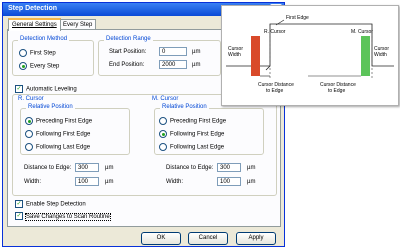  I want to click on m-radio-preceding-first-edge: Preceding First Edge, so click(192, 121).